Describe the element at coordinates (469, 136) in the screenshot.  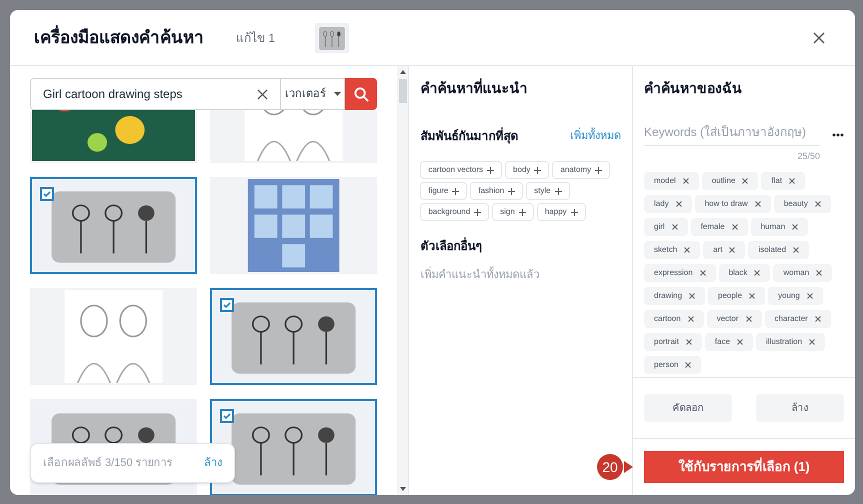
I see `section-heading: สัมพันธ์กันมากที่สุด` at that location.